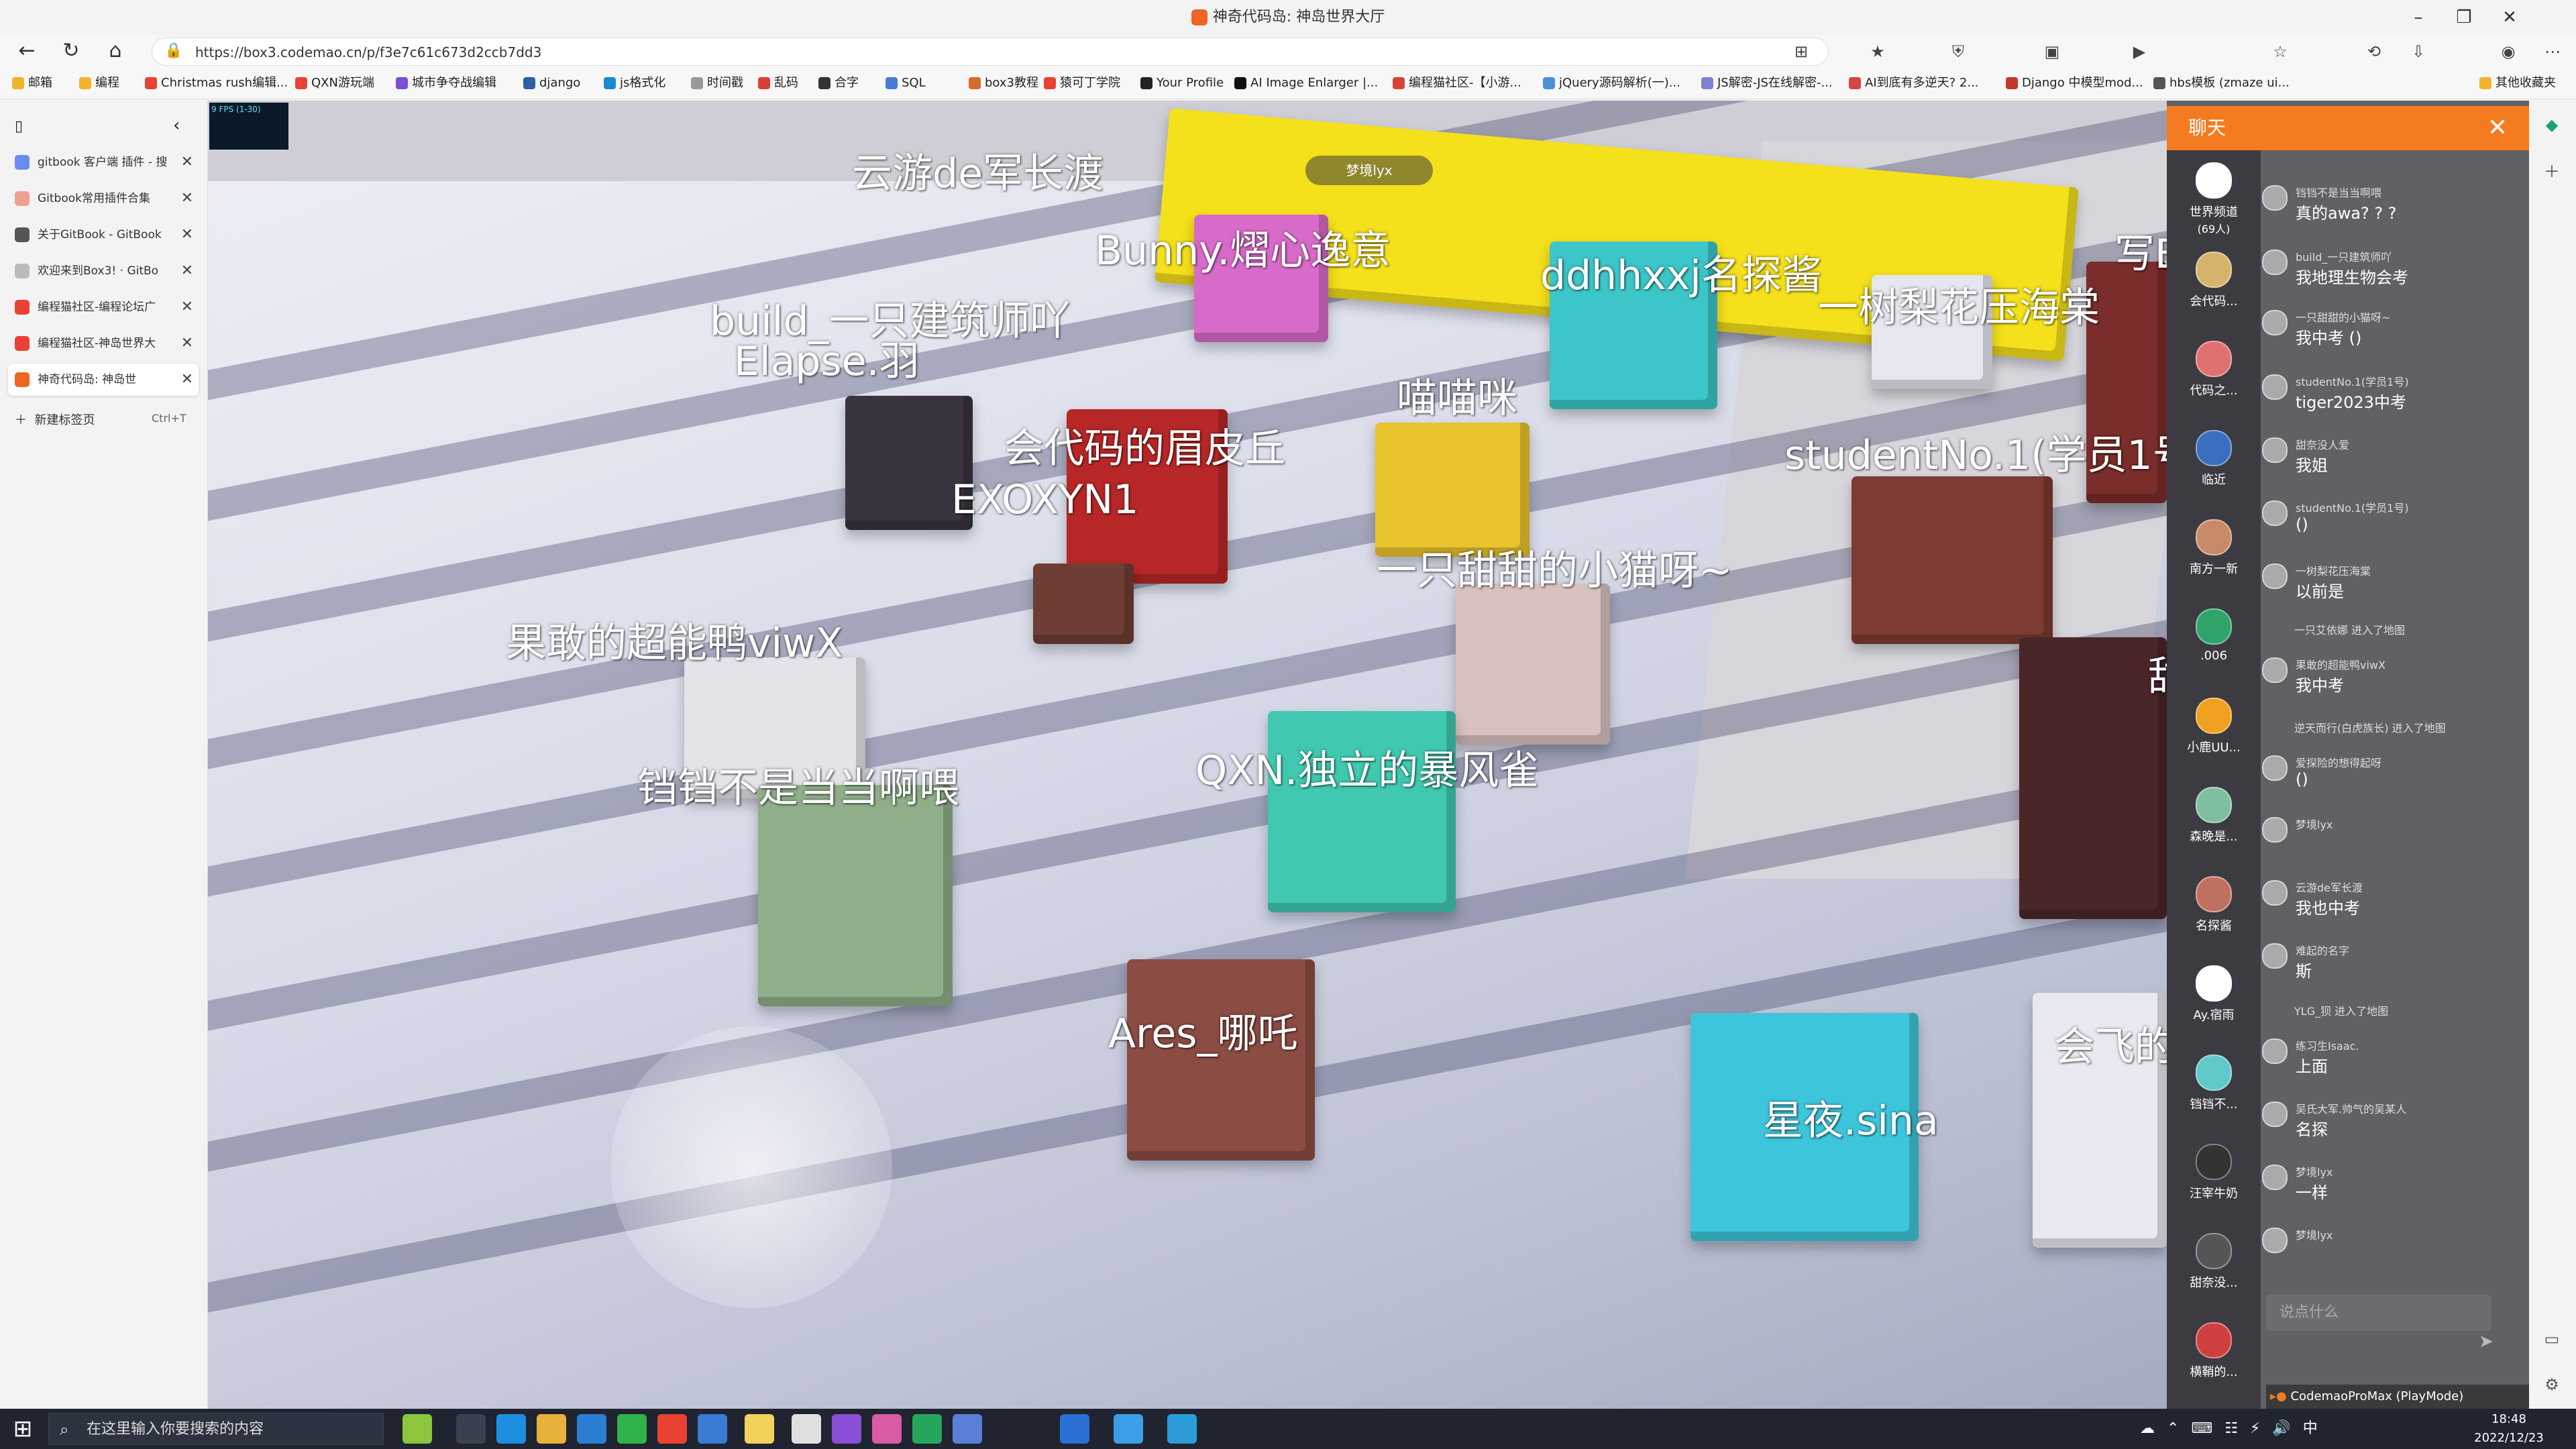 Image resolution: width=2576 pixels, height=1449 pixels. What do you see at coordinates (2378, 1313) in the screenshot?
I see `chat-input: 说点什么` at bounding box center [2378, 1313].